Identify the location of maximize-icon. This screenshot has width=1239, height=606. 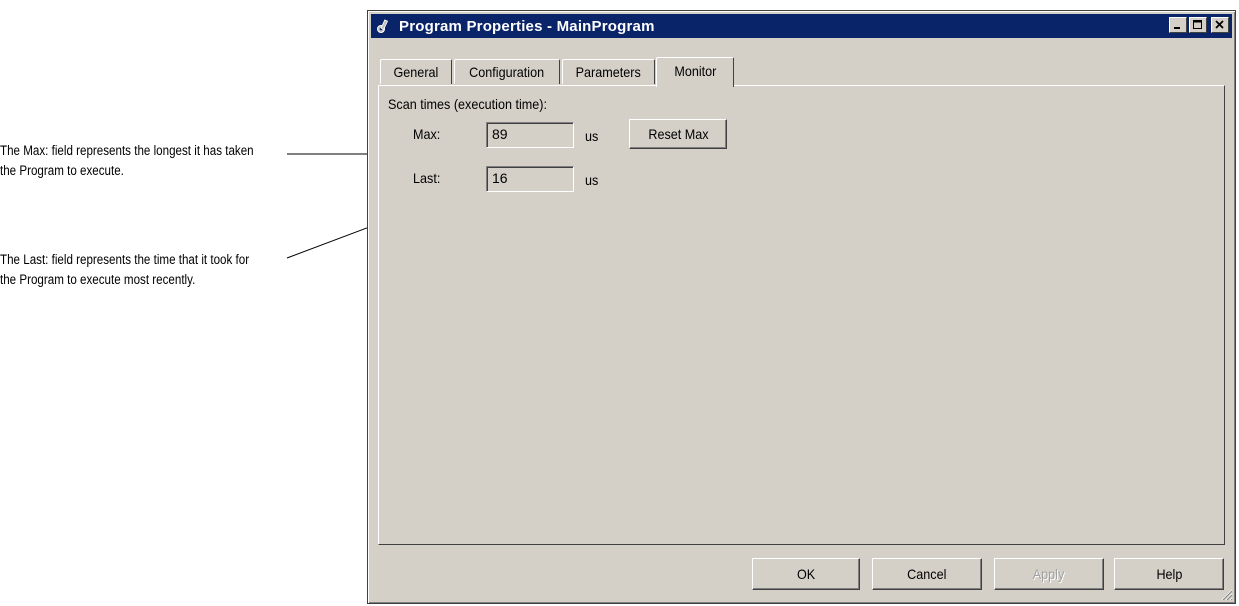
(1197, 24).